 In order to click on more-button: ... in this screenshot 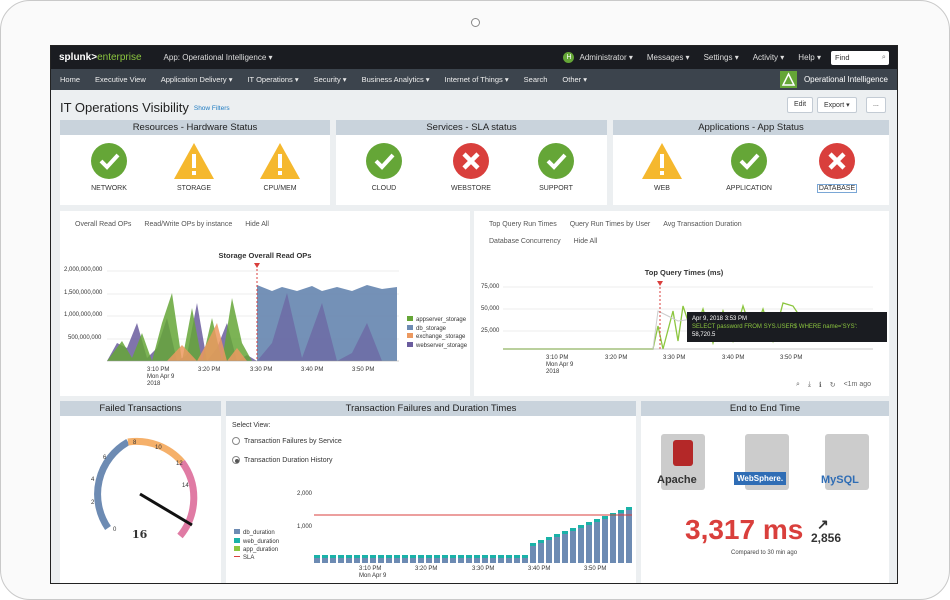, I will do `click(876, 105)`.